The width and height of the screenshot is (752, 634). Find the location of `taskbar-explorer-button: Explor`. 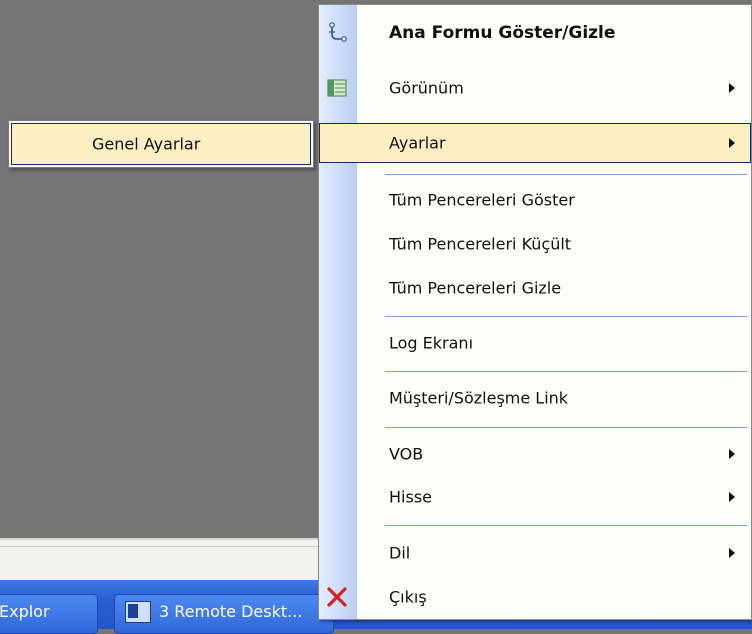

taskbar-explorer-button: Explor is located at coordinates (49, 614).